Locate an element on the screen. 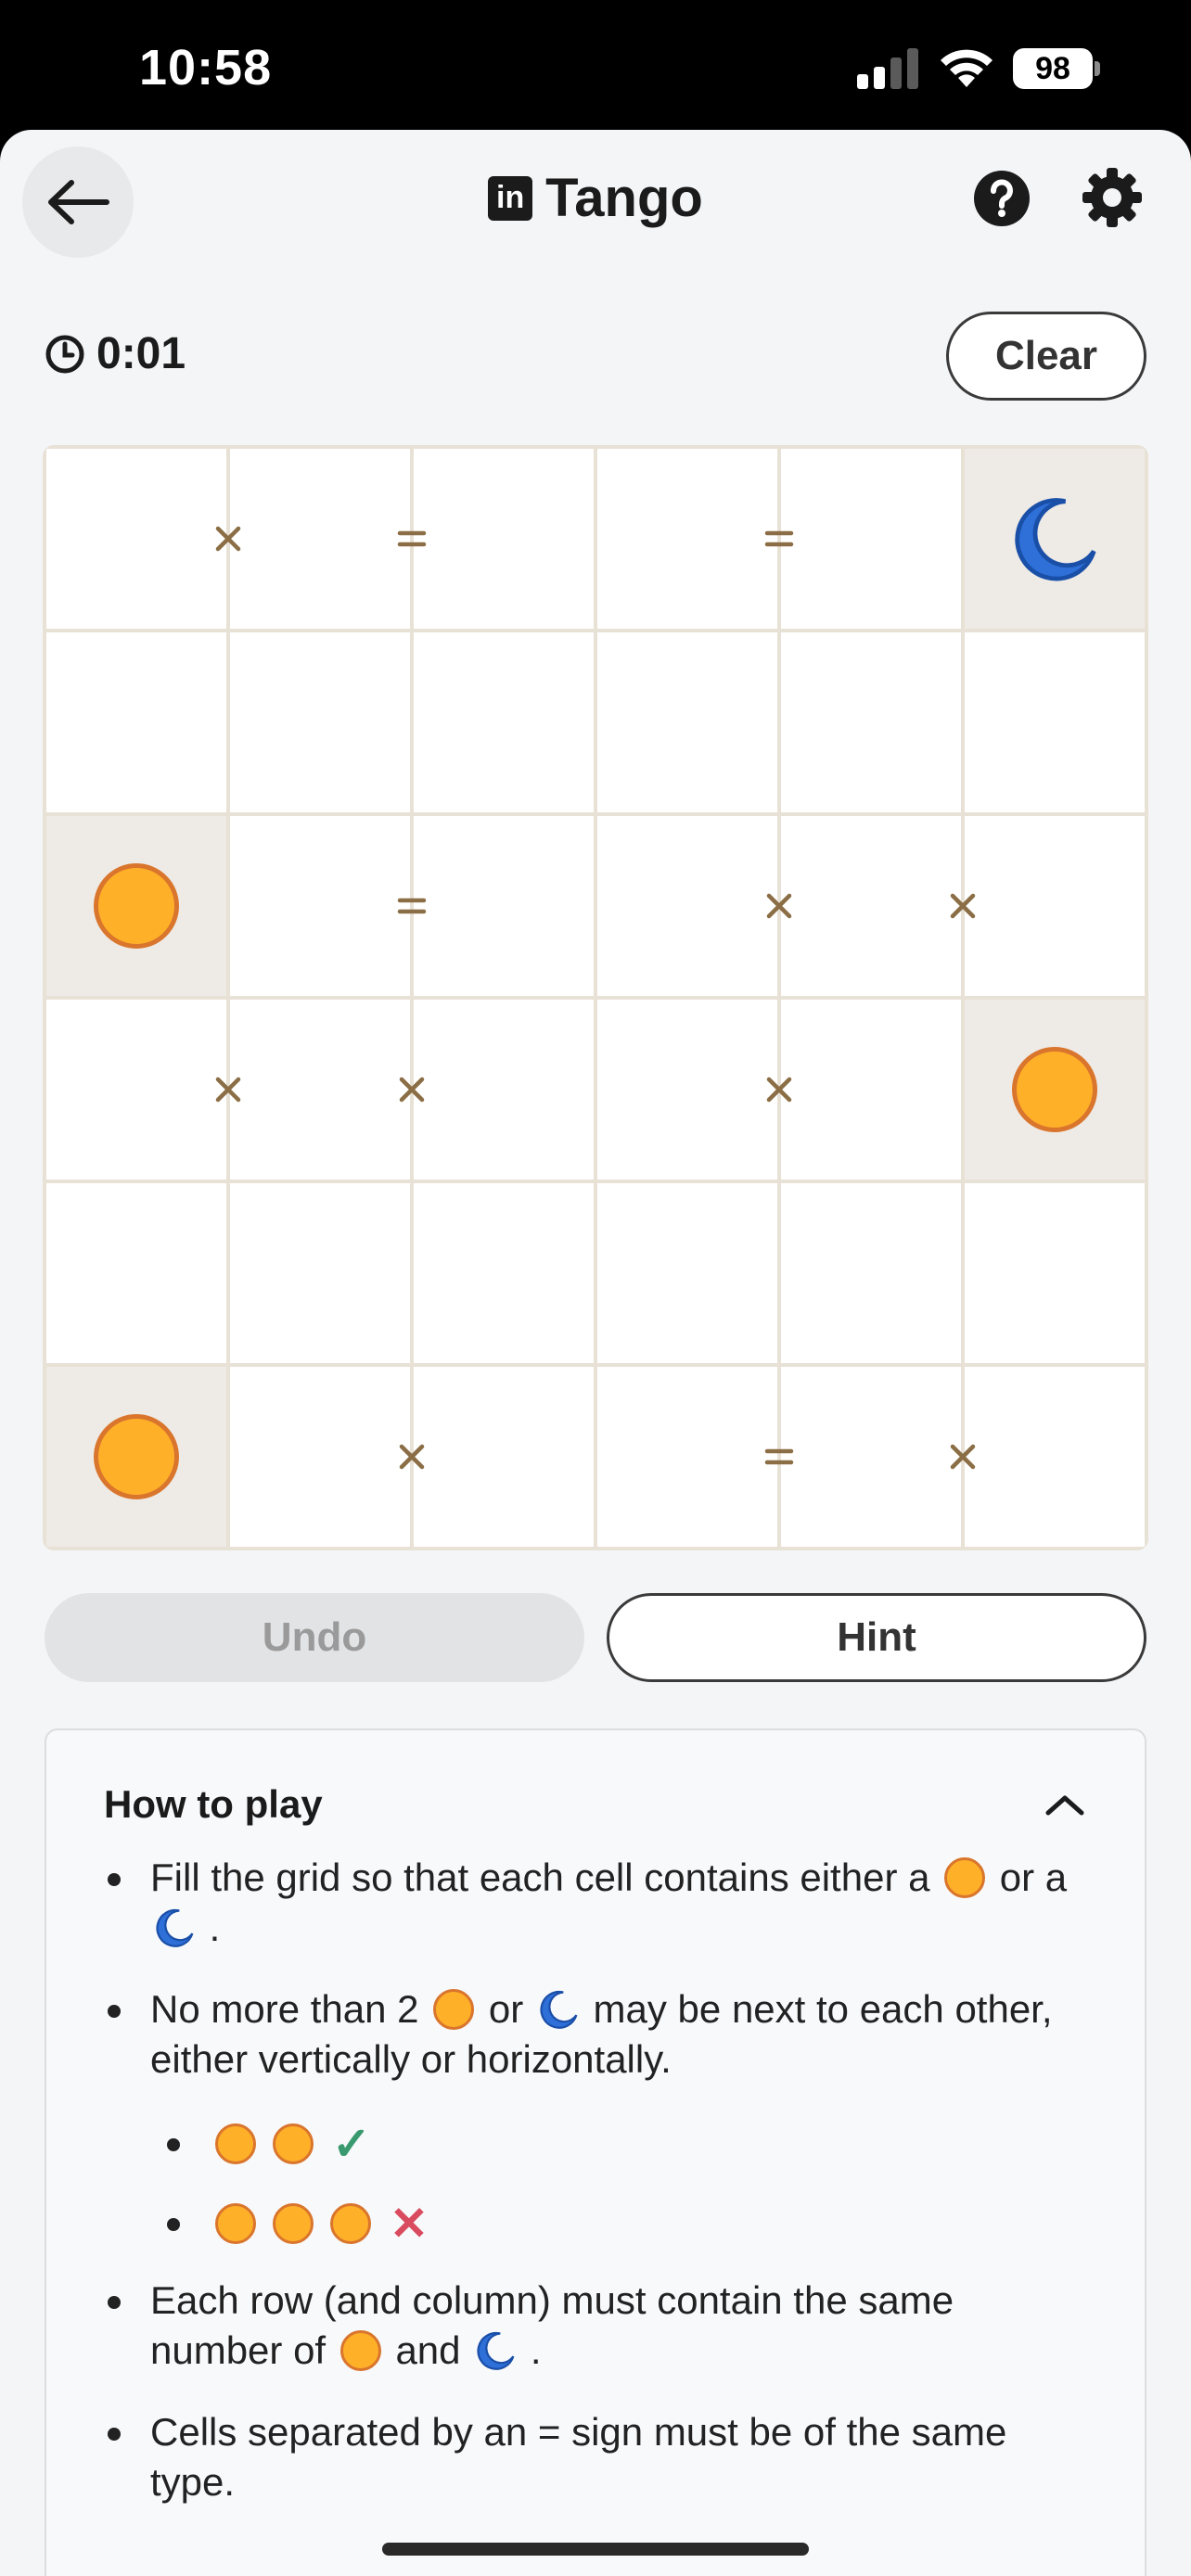 This screenshot has height=2576, width=1191. battery-level: 98 is located at coordinates (1053, 68).